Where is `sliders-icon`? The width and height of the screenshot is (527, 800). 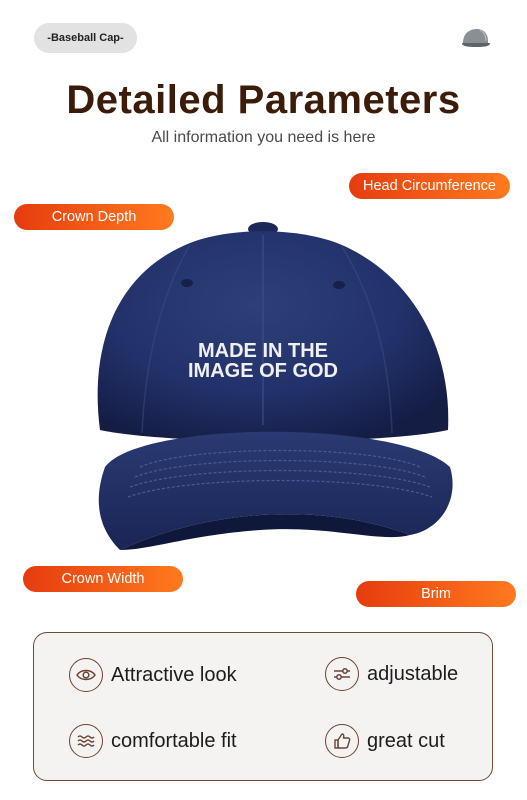
sliders-icon is located at coordinates (342, 674).